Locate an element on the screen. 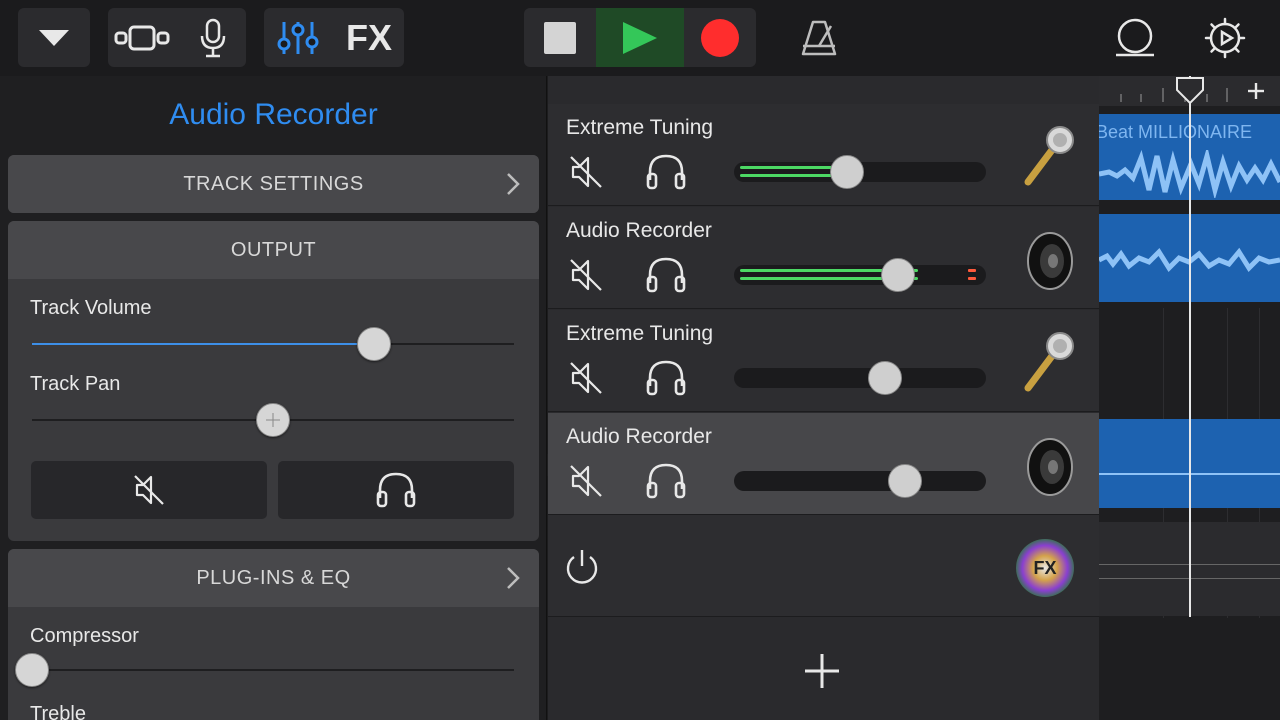 The width and height of the screenshot is (1280, 720). metronome-button is located at coordinates (819, 37).